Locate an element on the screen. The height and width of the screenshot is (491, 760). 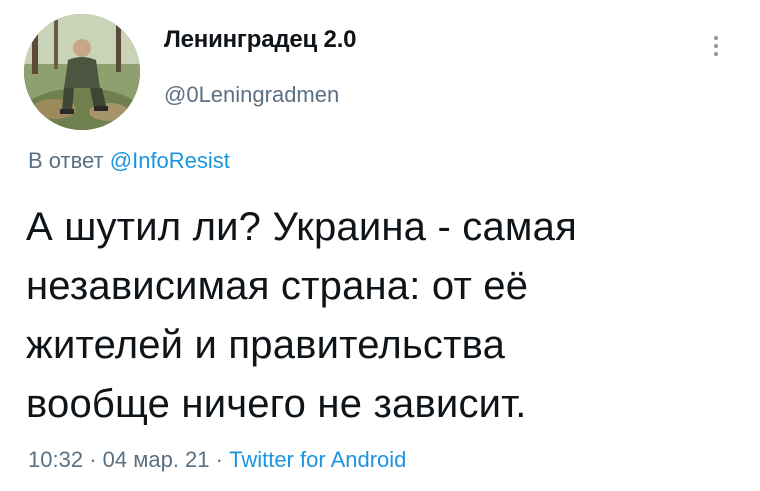
tweet-text-line: независимая страна: от её is located at coordinates (277, 286).